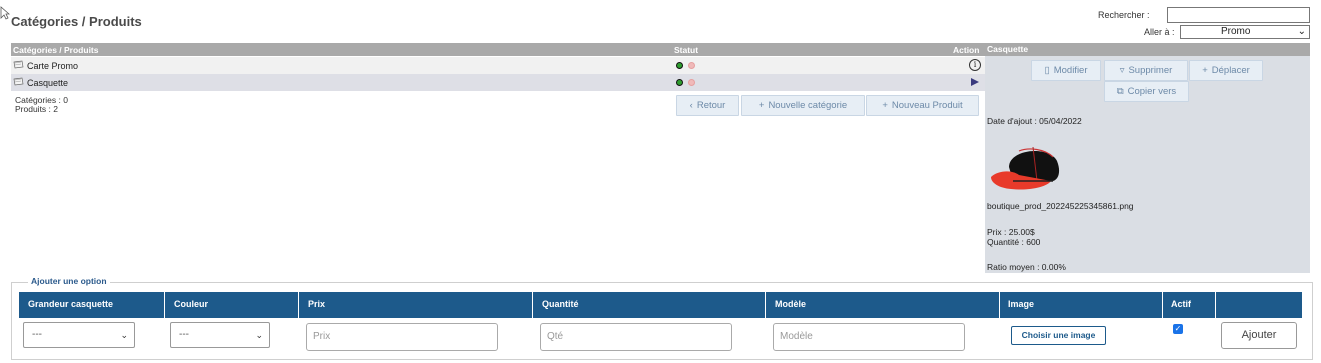  Describe the element at coordinates (1124, 15) in the screenshot. I see `search-label: Rechercher :` at that location.